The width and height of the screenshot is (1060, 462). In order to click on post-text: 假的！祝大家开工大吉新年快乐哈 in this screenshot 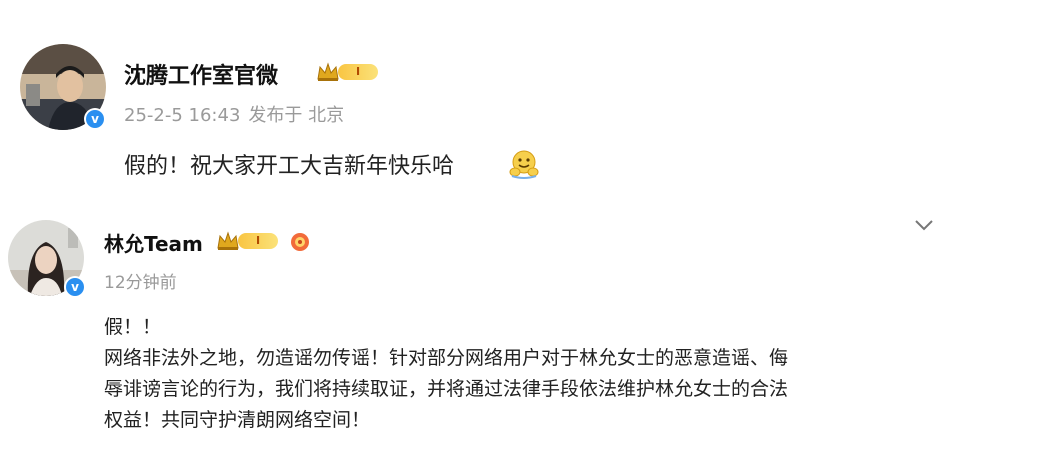, I will do `click(289, 166)`.